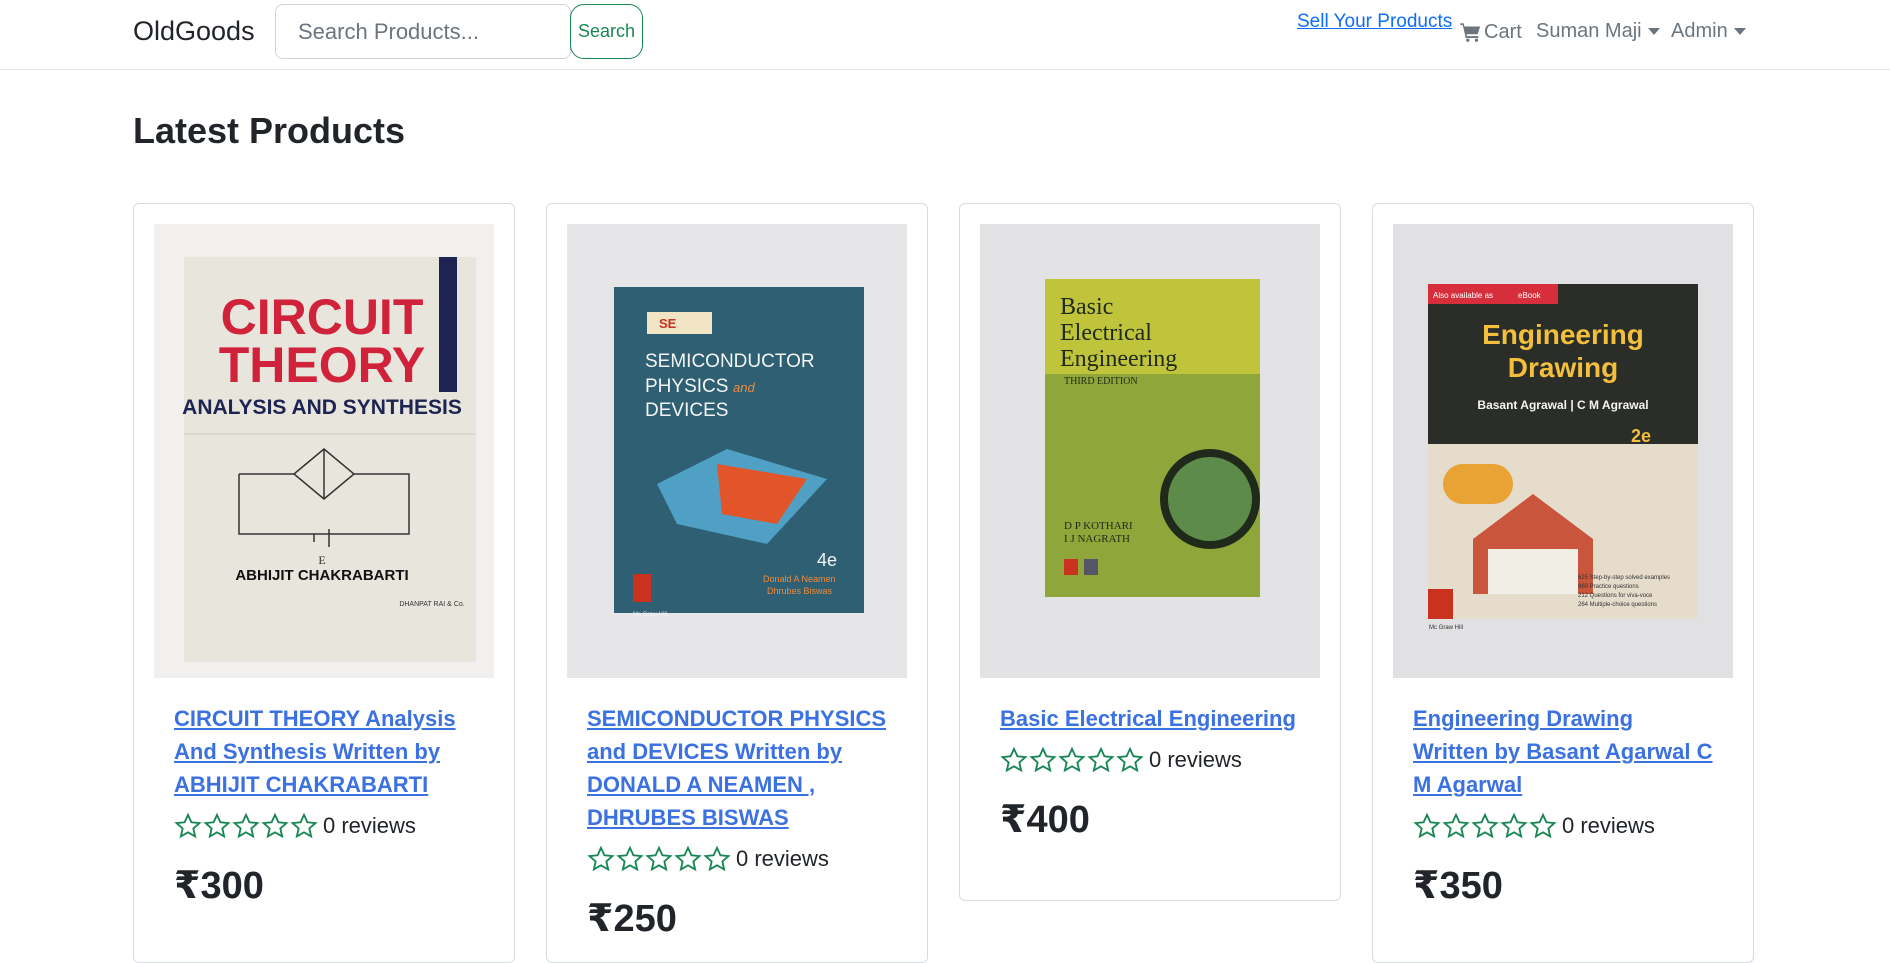  I want to click on search-input, so click(423, 31).